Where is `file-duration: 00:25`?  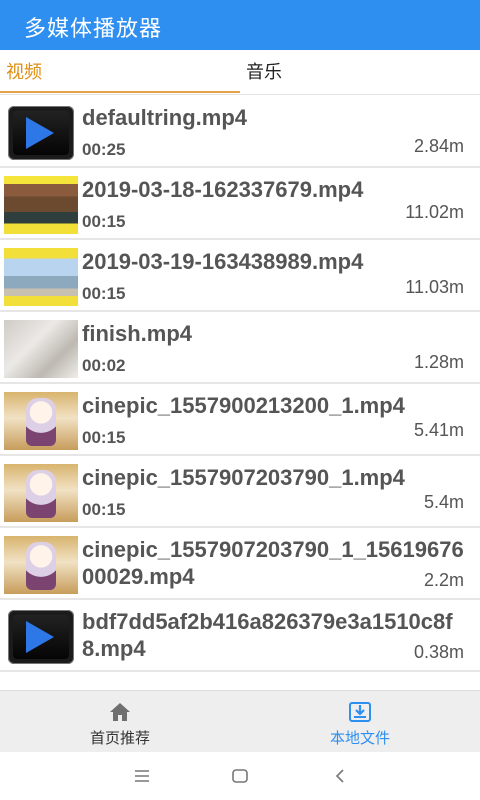 file-duration: 00:25 is located at coordinates (104, 149).